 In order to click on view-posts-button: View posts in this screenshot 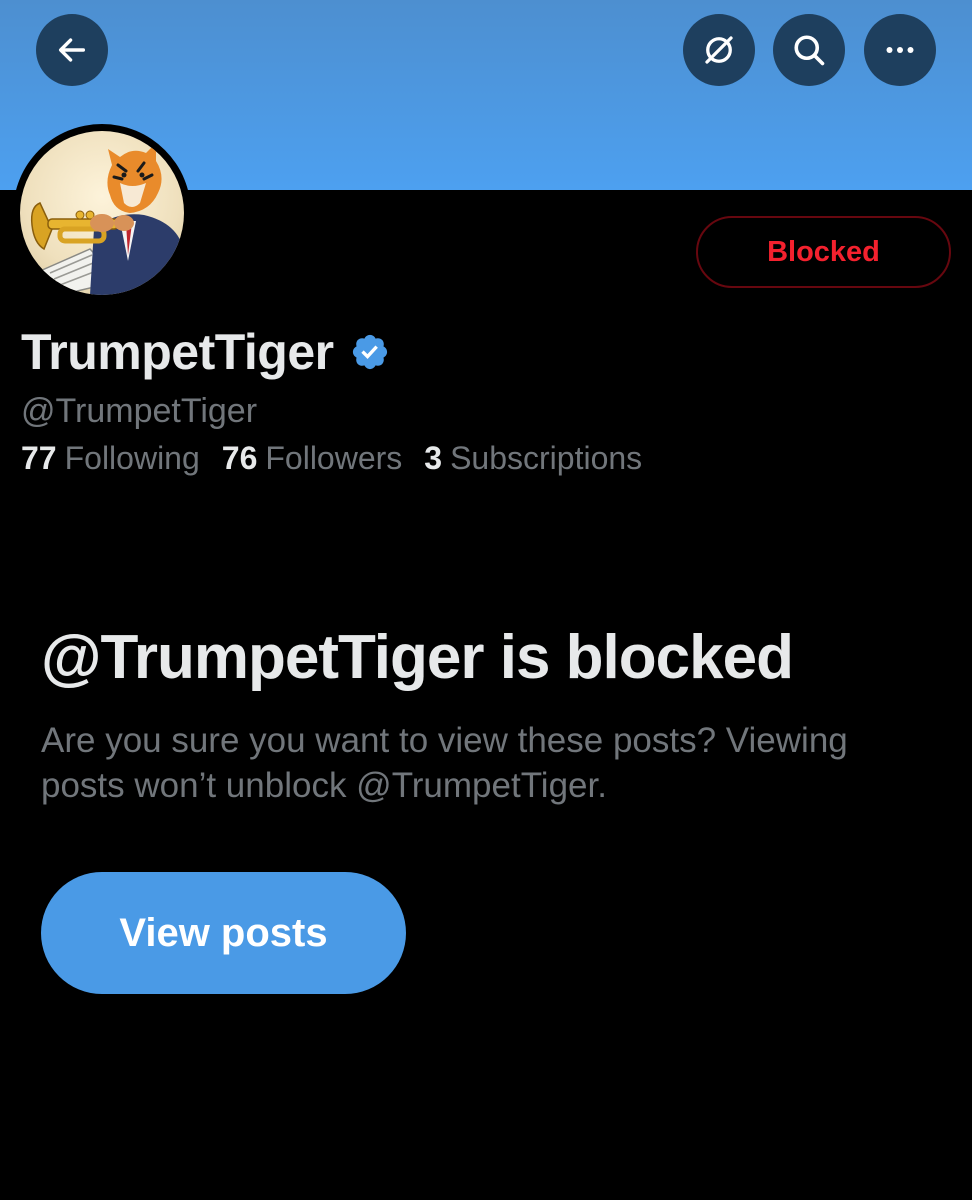, I will do `click(223, 933)`.